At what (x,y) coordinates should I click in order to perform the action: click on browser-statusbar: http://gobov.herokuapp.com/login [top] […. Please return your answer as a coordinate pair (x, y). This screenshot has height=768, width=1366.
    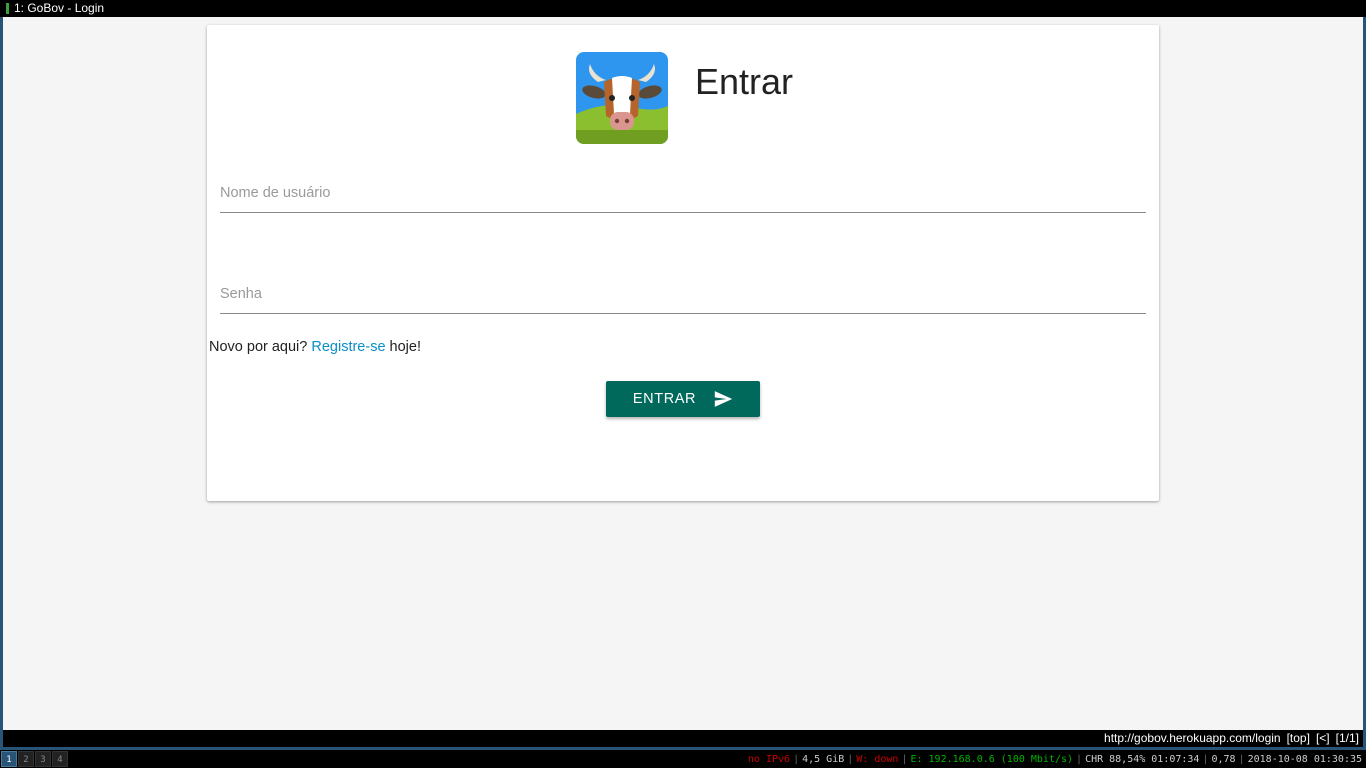
    Looking at the image, I should click on (683, 738).